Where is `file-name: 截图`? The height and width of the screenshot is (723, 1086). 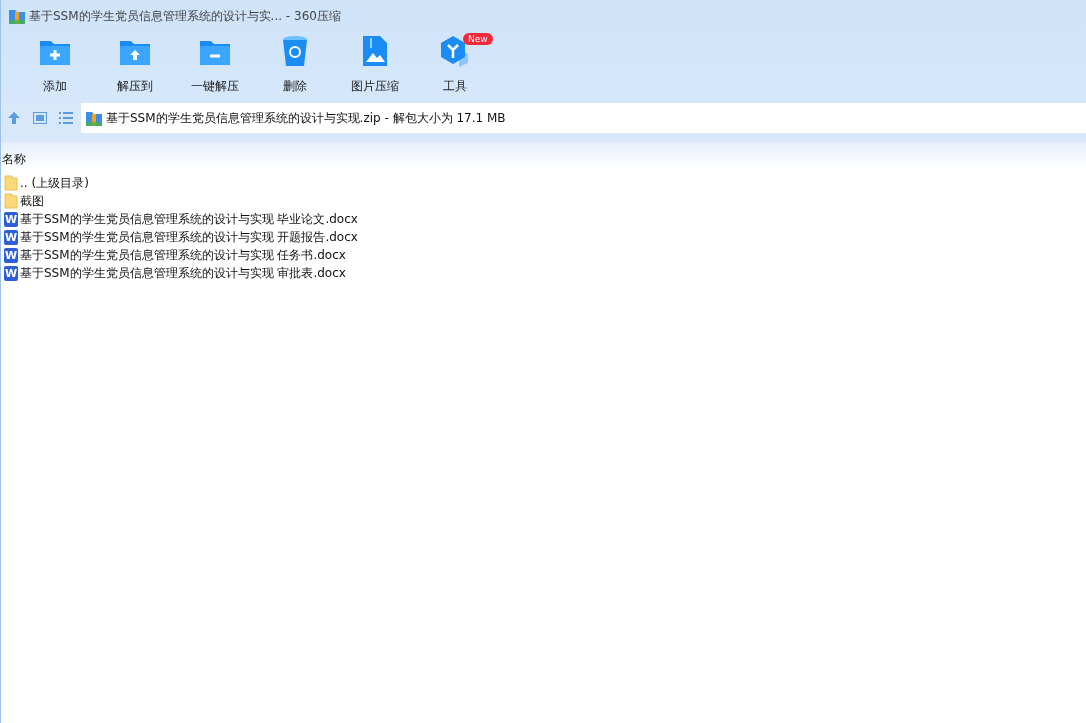
file-name: 截图 is located at coordinates (32, 201).